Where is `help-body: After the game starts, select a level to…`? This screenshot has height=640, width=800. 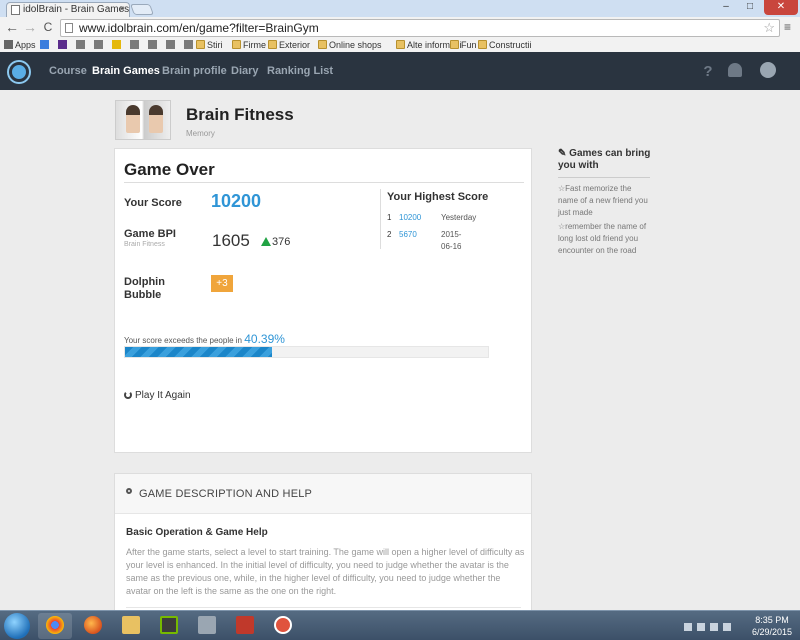 help-body: After the game starts, select a level to… is located at coordinates (325, 571).